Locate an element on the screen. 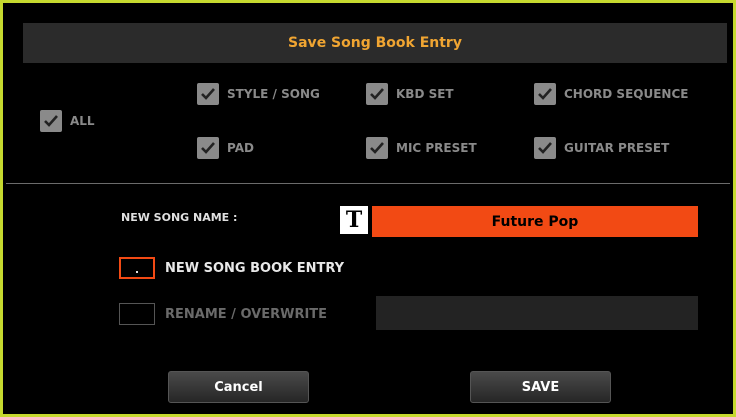  checkbox-guitar-preset: GUITAR PRESET is located at coordinates (601, 148).